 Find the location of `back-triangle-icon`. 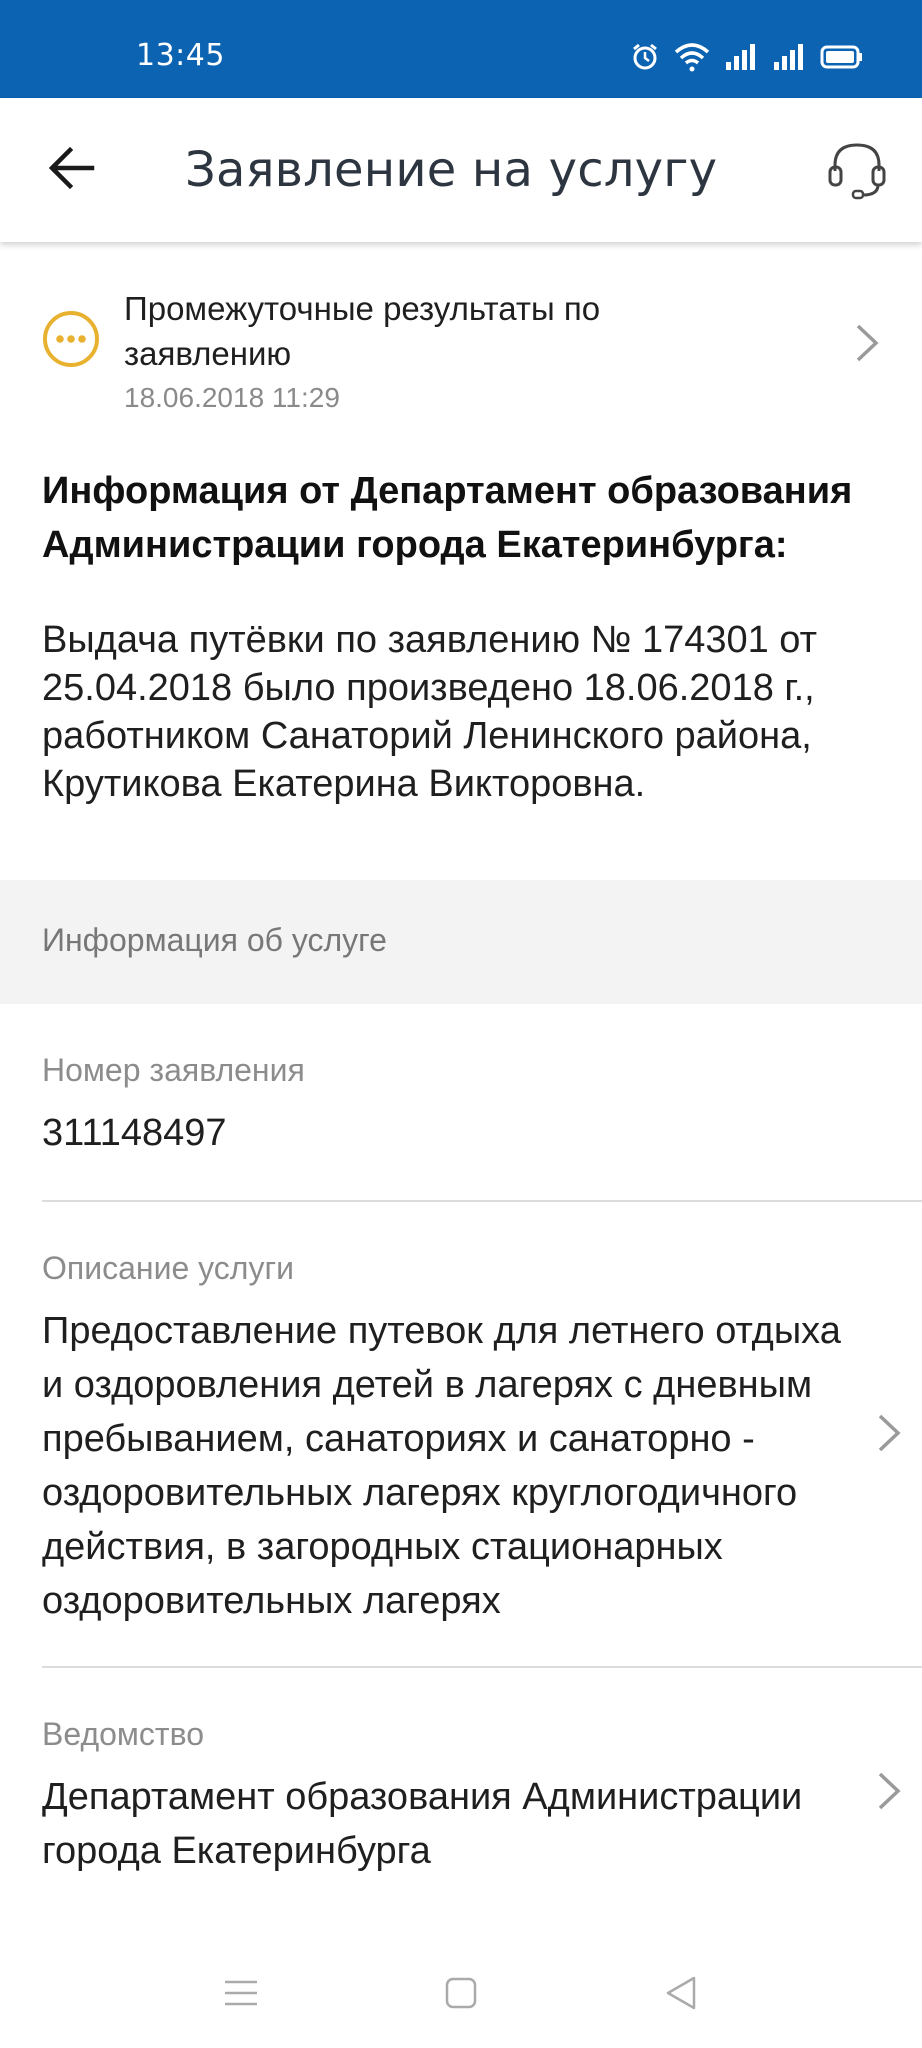

back-triangle-icon is located at coordinates (681, 1995).